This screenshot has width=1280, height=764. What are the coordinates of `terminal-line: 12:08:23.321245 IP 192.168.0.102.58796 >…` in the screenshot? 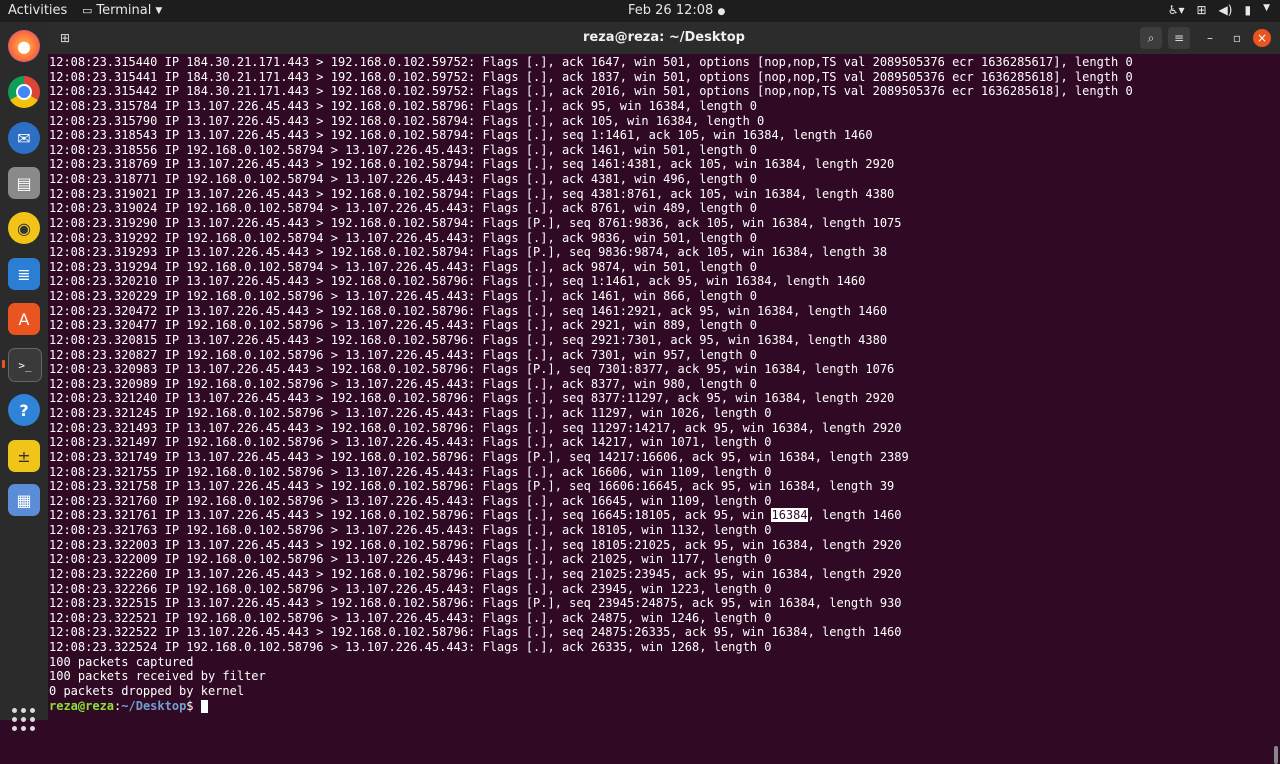 It's located at (410, 413).